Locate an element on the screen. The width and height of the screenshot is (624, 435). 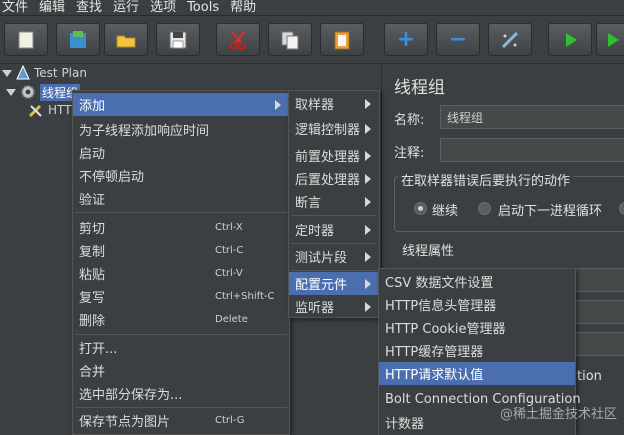
name-input: 线程组 is located at coordinates (532, 117).